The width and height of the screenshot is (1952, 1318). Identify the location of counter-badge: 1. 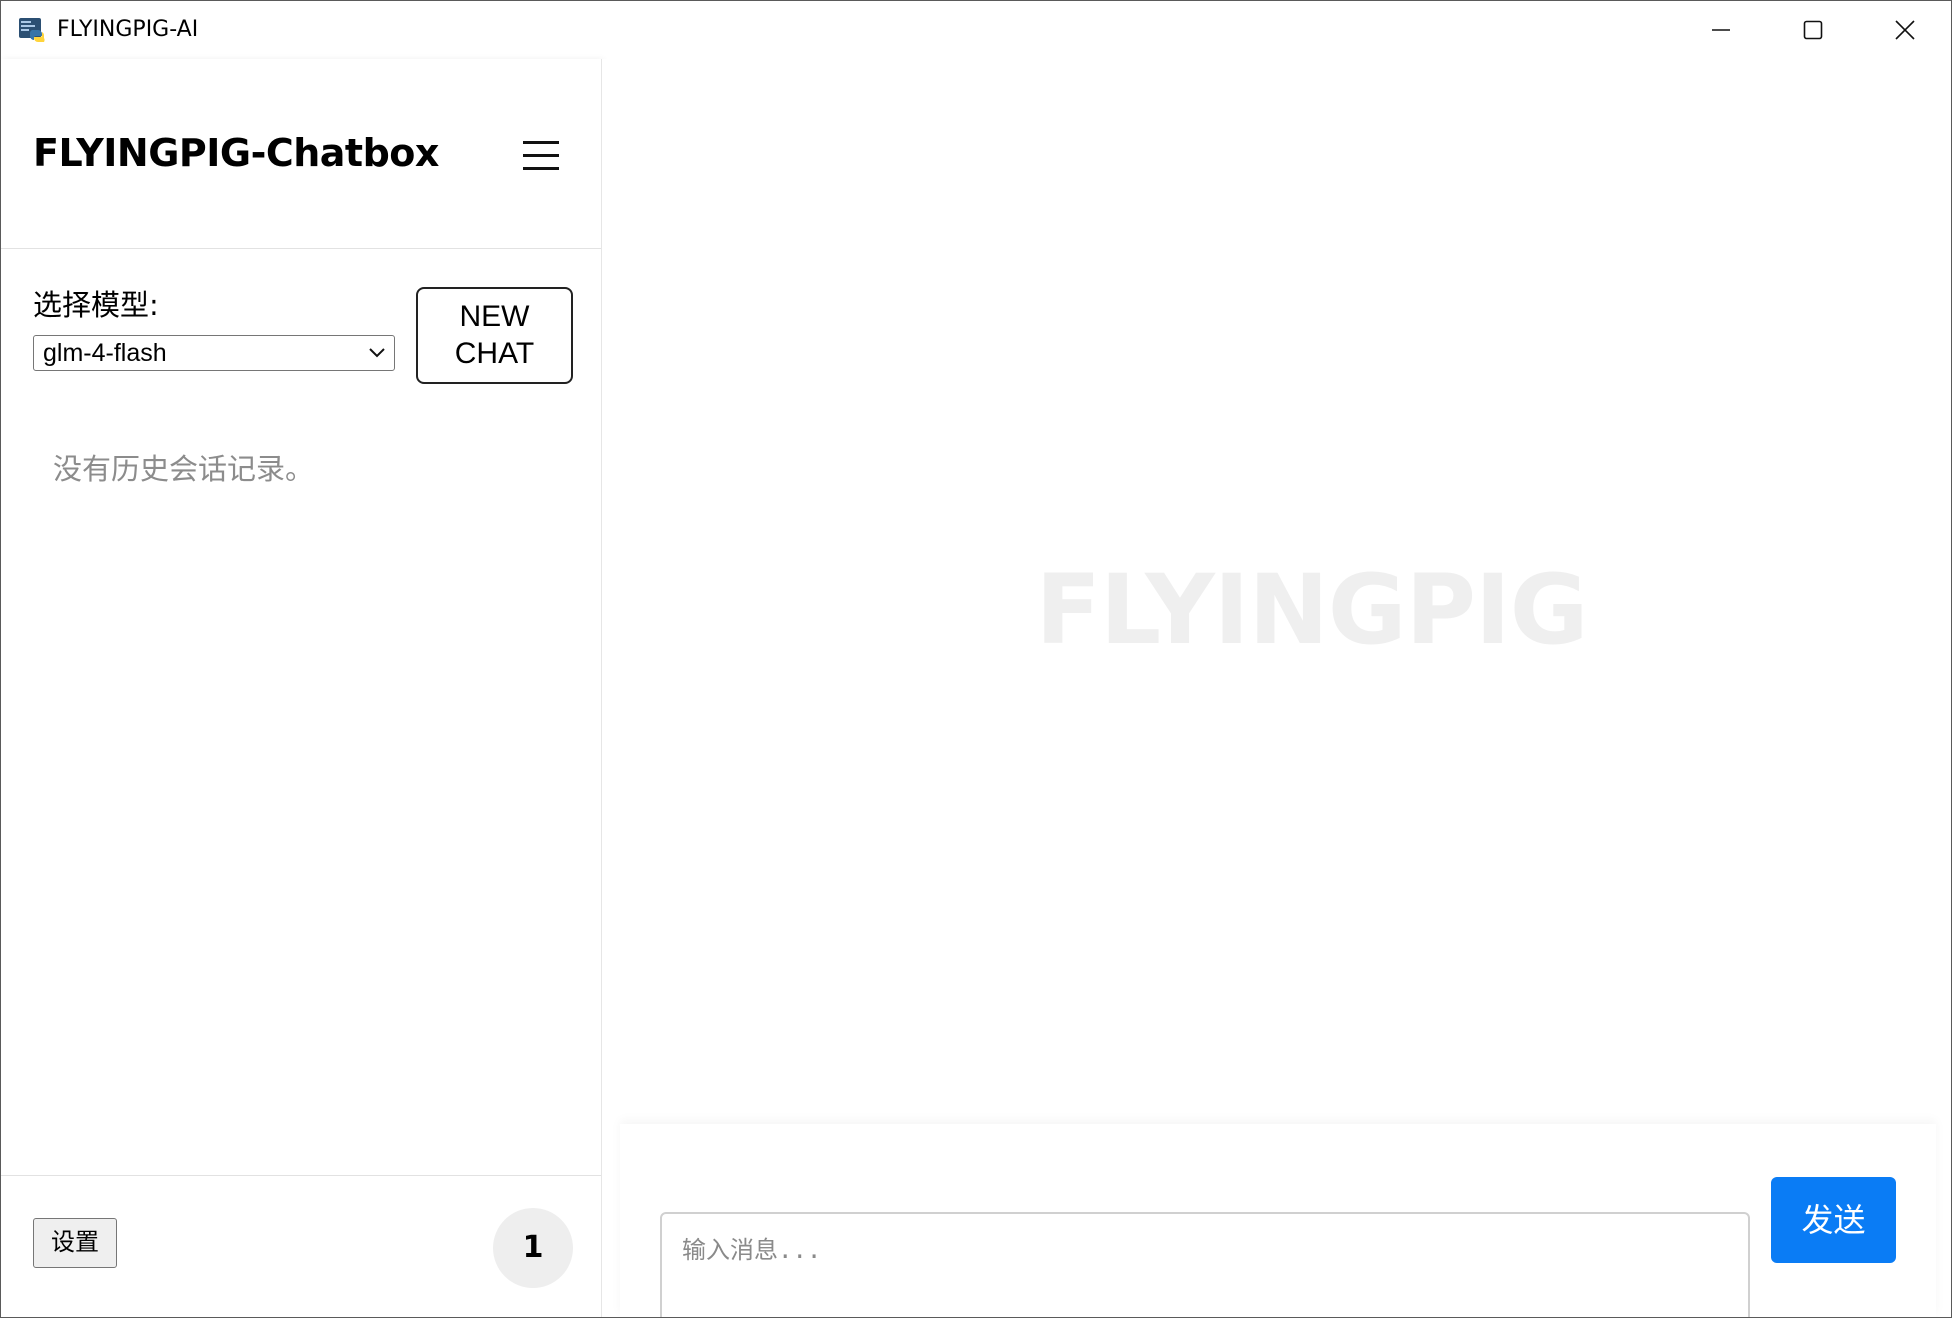
(533, 1248).